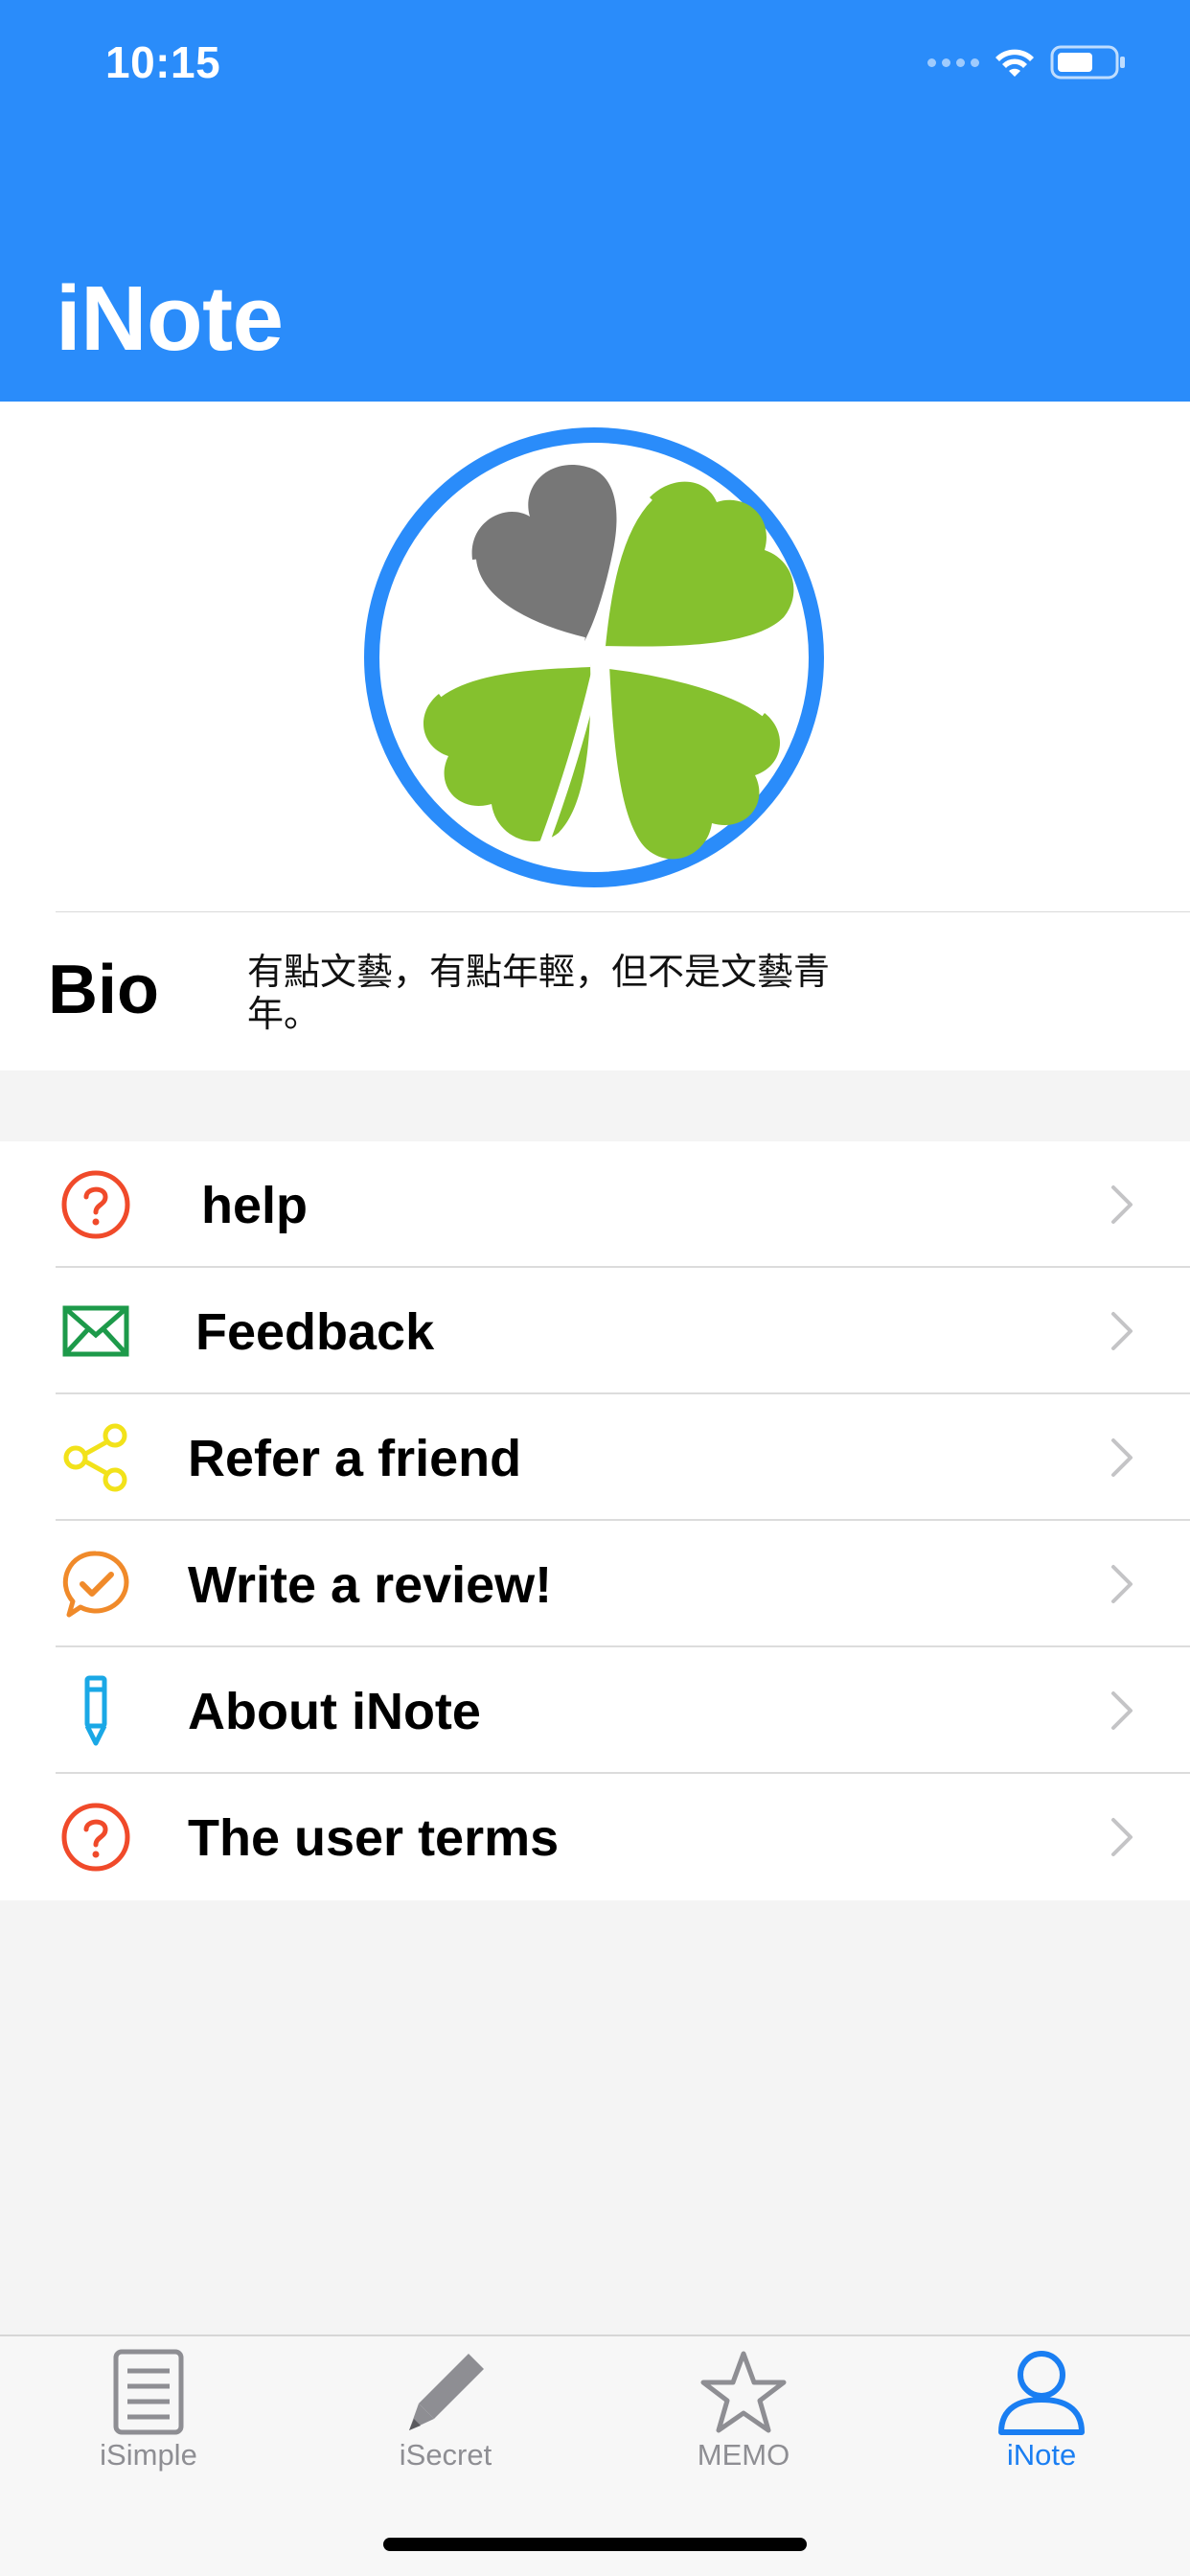 This screenshot has width=1190, height=2576. What do you see at coordinates (953, 63) in the screenshot?
I see `signal-icon` at bounding box center [953, 63].